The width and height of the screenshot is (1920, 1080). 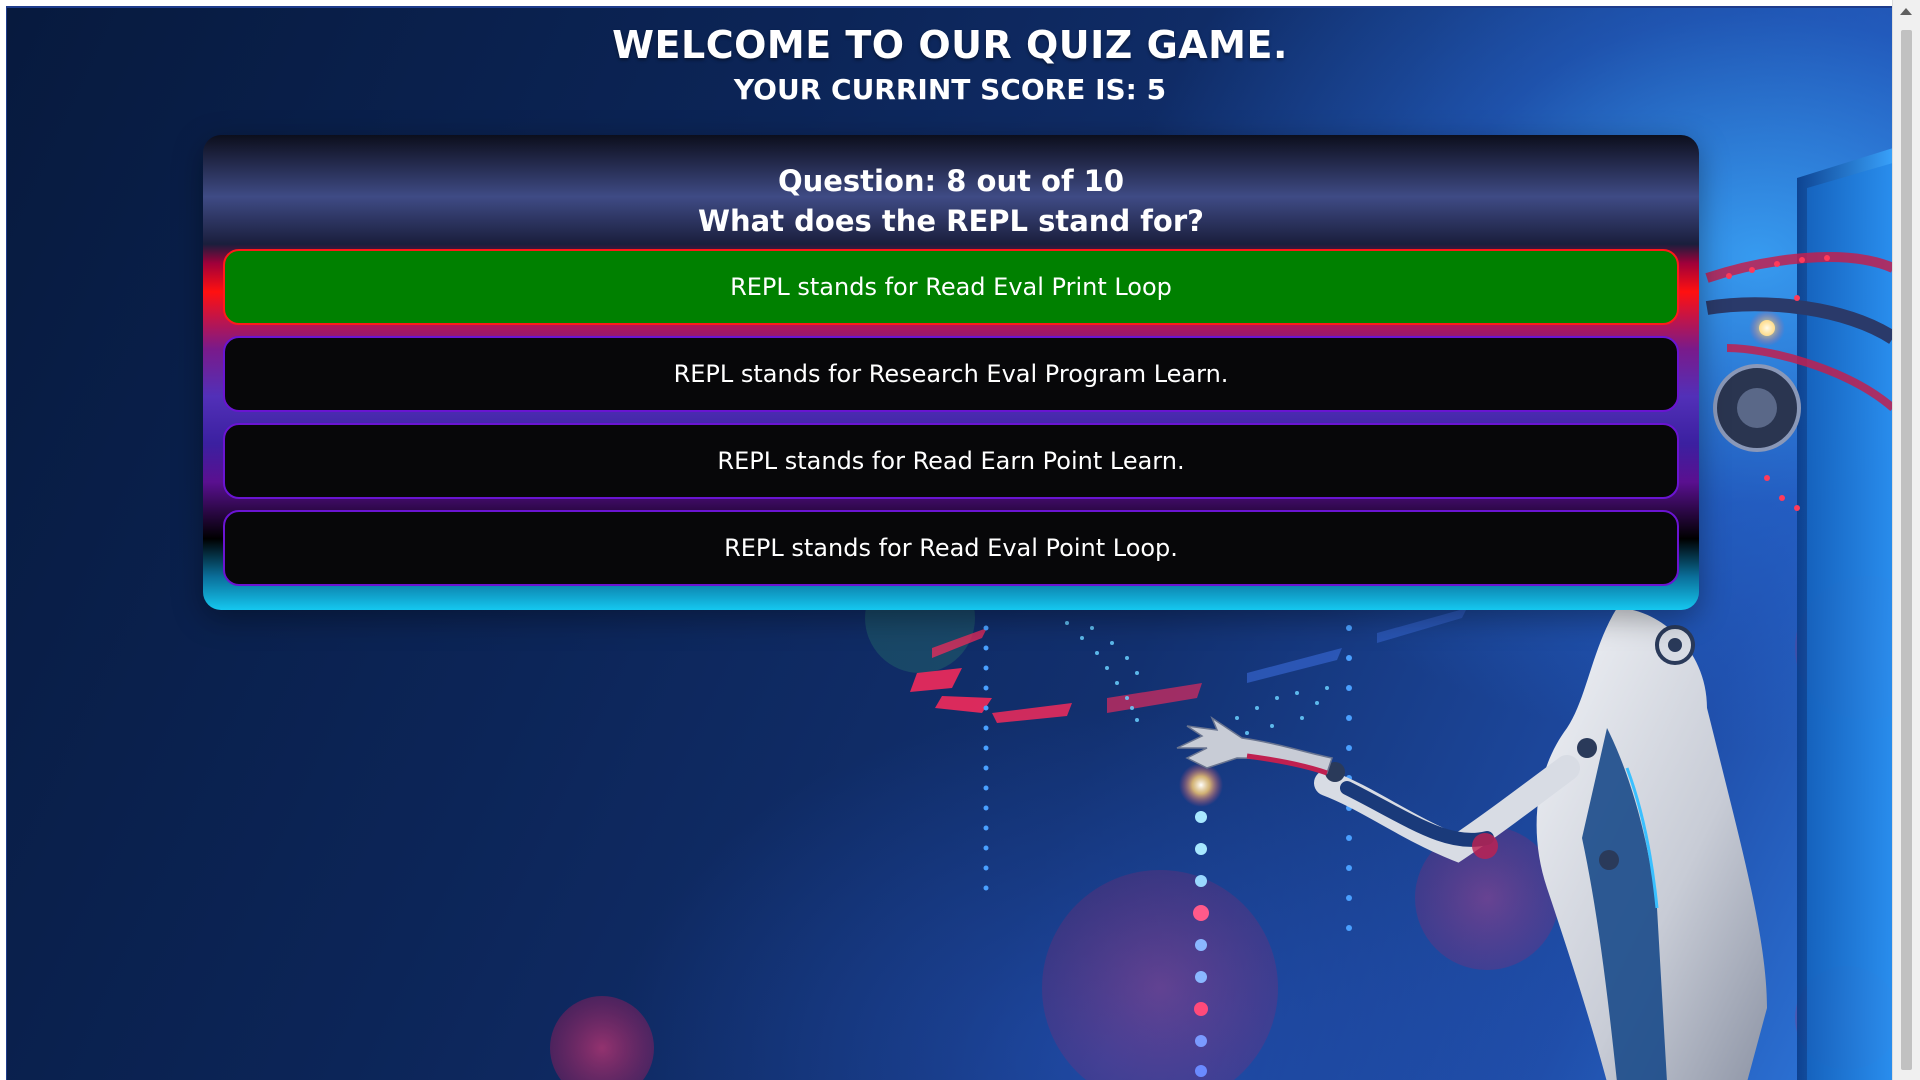 I want to click on answer-button-1: REPL stands for Read Eval Print Loop, so click(x=951, y=287).